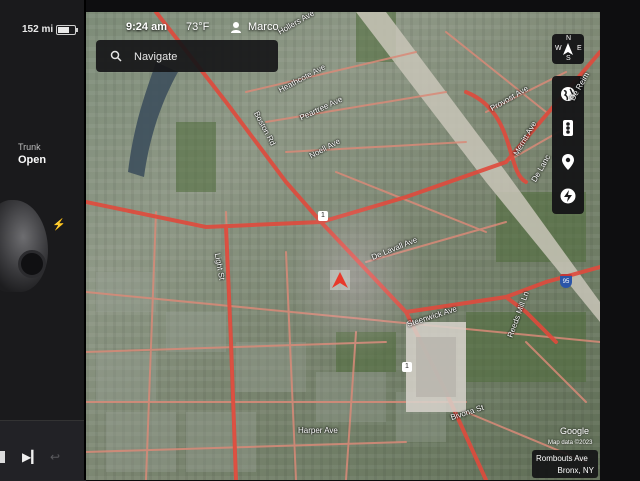 This screenshot has width=640, height=481. Describe the element at coordinates (343, 6) in the screenshot. I see `screen-bezel-top` at that location.